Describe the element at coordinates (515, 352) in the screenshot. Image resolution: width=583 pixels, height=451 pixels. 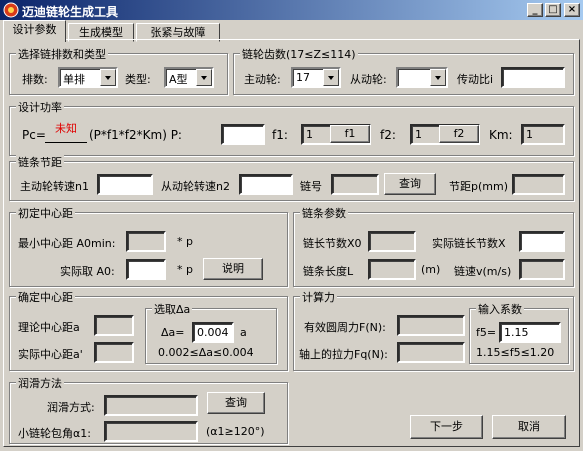
I see `f5-range: 1.15≤f5≤1.20` at that location.